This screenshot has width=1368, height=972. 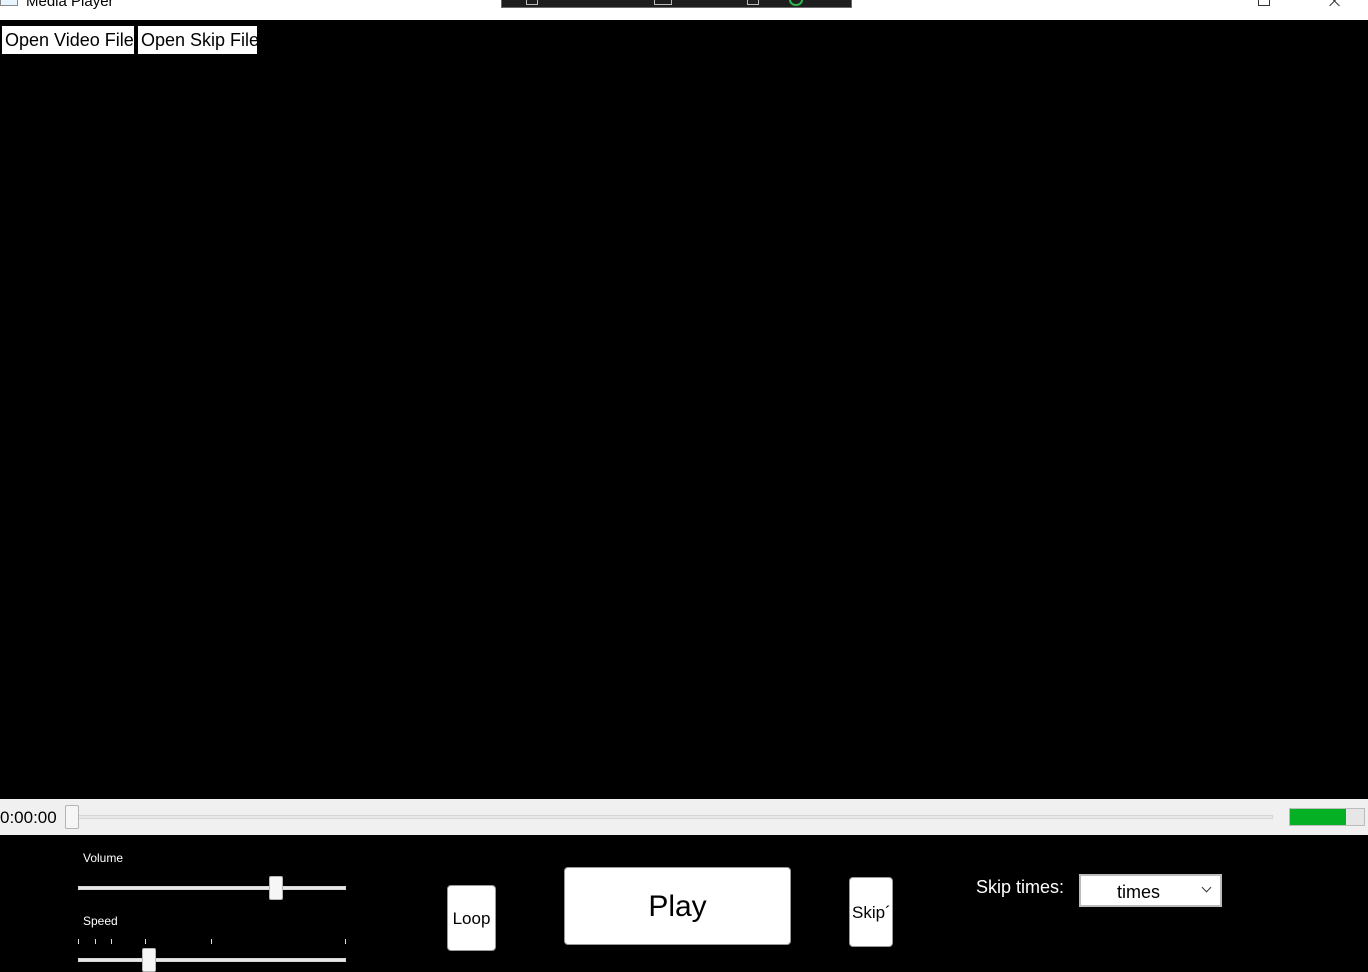 What do you see at coordinates (471, 918) in the screenshot?
I see `loop-button: Loop` at bounding box center [471, 918].